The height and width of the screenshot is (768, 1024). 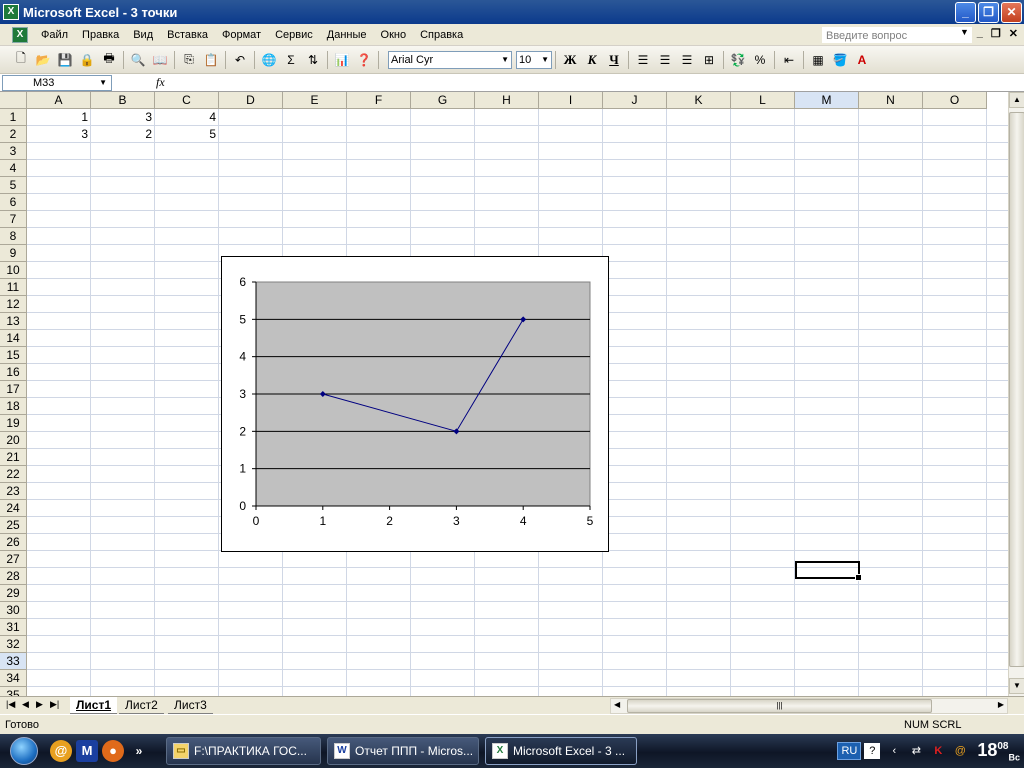 I want to click on vertical-scrollbar: ▲ ▼, so click(x=1016, y=394).